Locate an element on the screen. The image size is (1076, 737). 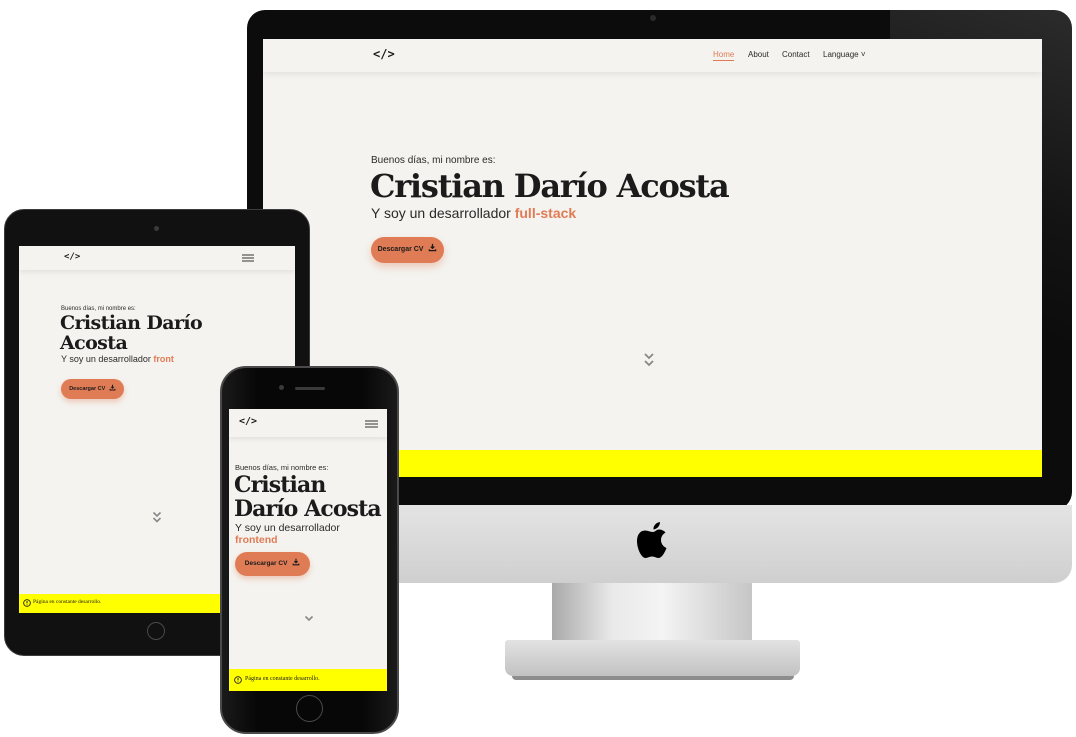
development-banner: Página en constante desarrollo. is located at coordinates (308, 680).